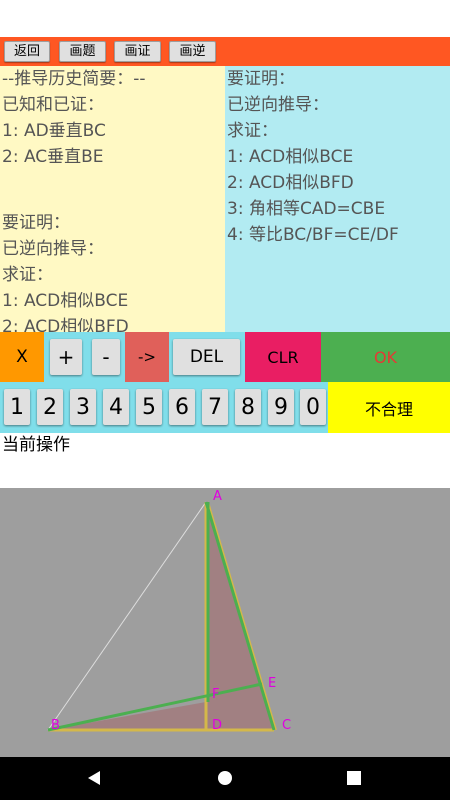 The image size is (450, 800). I want to click on delete-key: DEL, so click(206, 357).